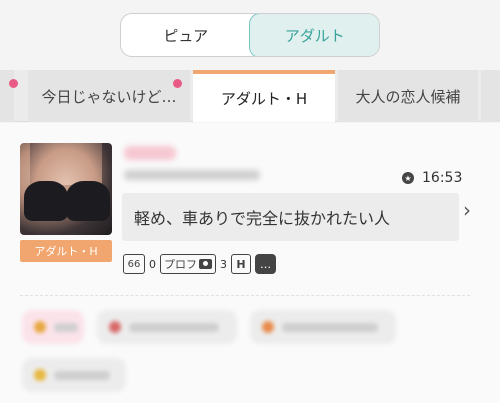  I want to click on profile-label: プロフ, so click(180, 264).